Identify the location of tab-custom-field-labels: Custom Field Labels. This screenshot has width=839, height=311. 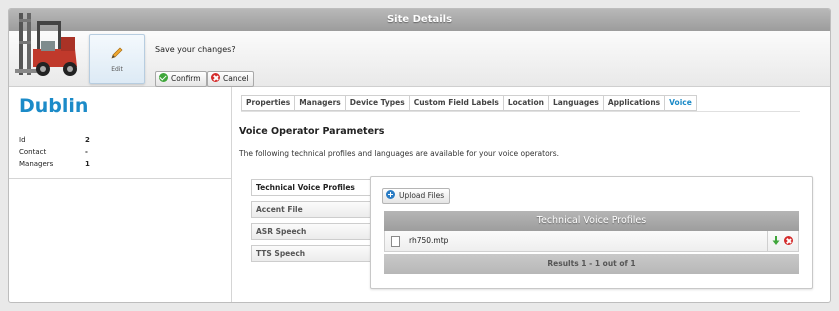
(456, 103).